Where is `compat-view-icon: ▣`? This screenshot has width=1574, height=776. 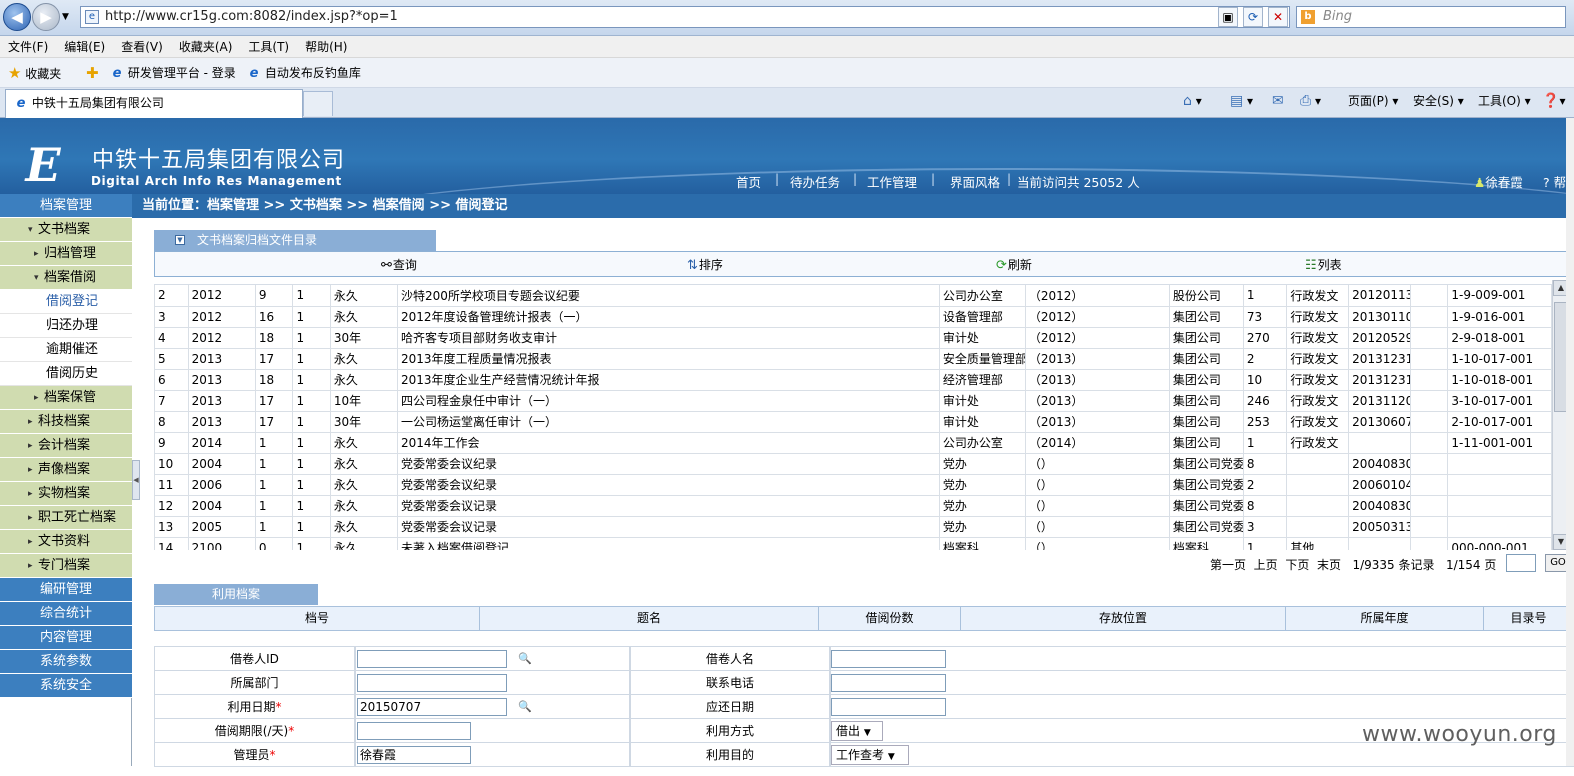
compat-view-icon: ▣ is located at coordinates (1228, 17).